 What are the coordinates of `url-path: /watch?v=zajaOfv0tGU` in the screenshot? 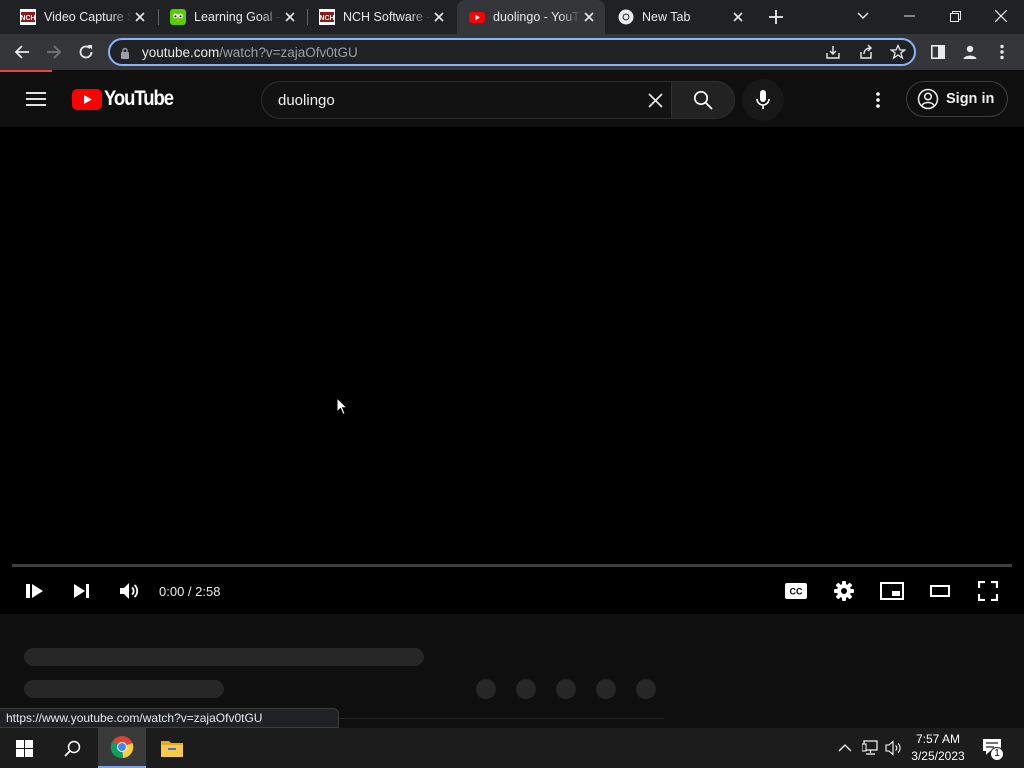 It's located at (288, 52).